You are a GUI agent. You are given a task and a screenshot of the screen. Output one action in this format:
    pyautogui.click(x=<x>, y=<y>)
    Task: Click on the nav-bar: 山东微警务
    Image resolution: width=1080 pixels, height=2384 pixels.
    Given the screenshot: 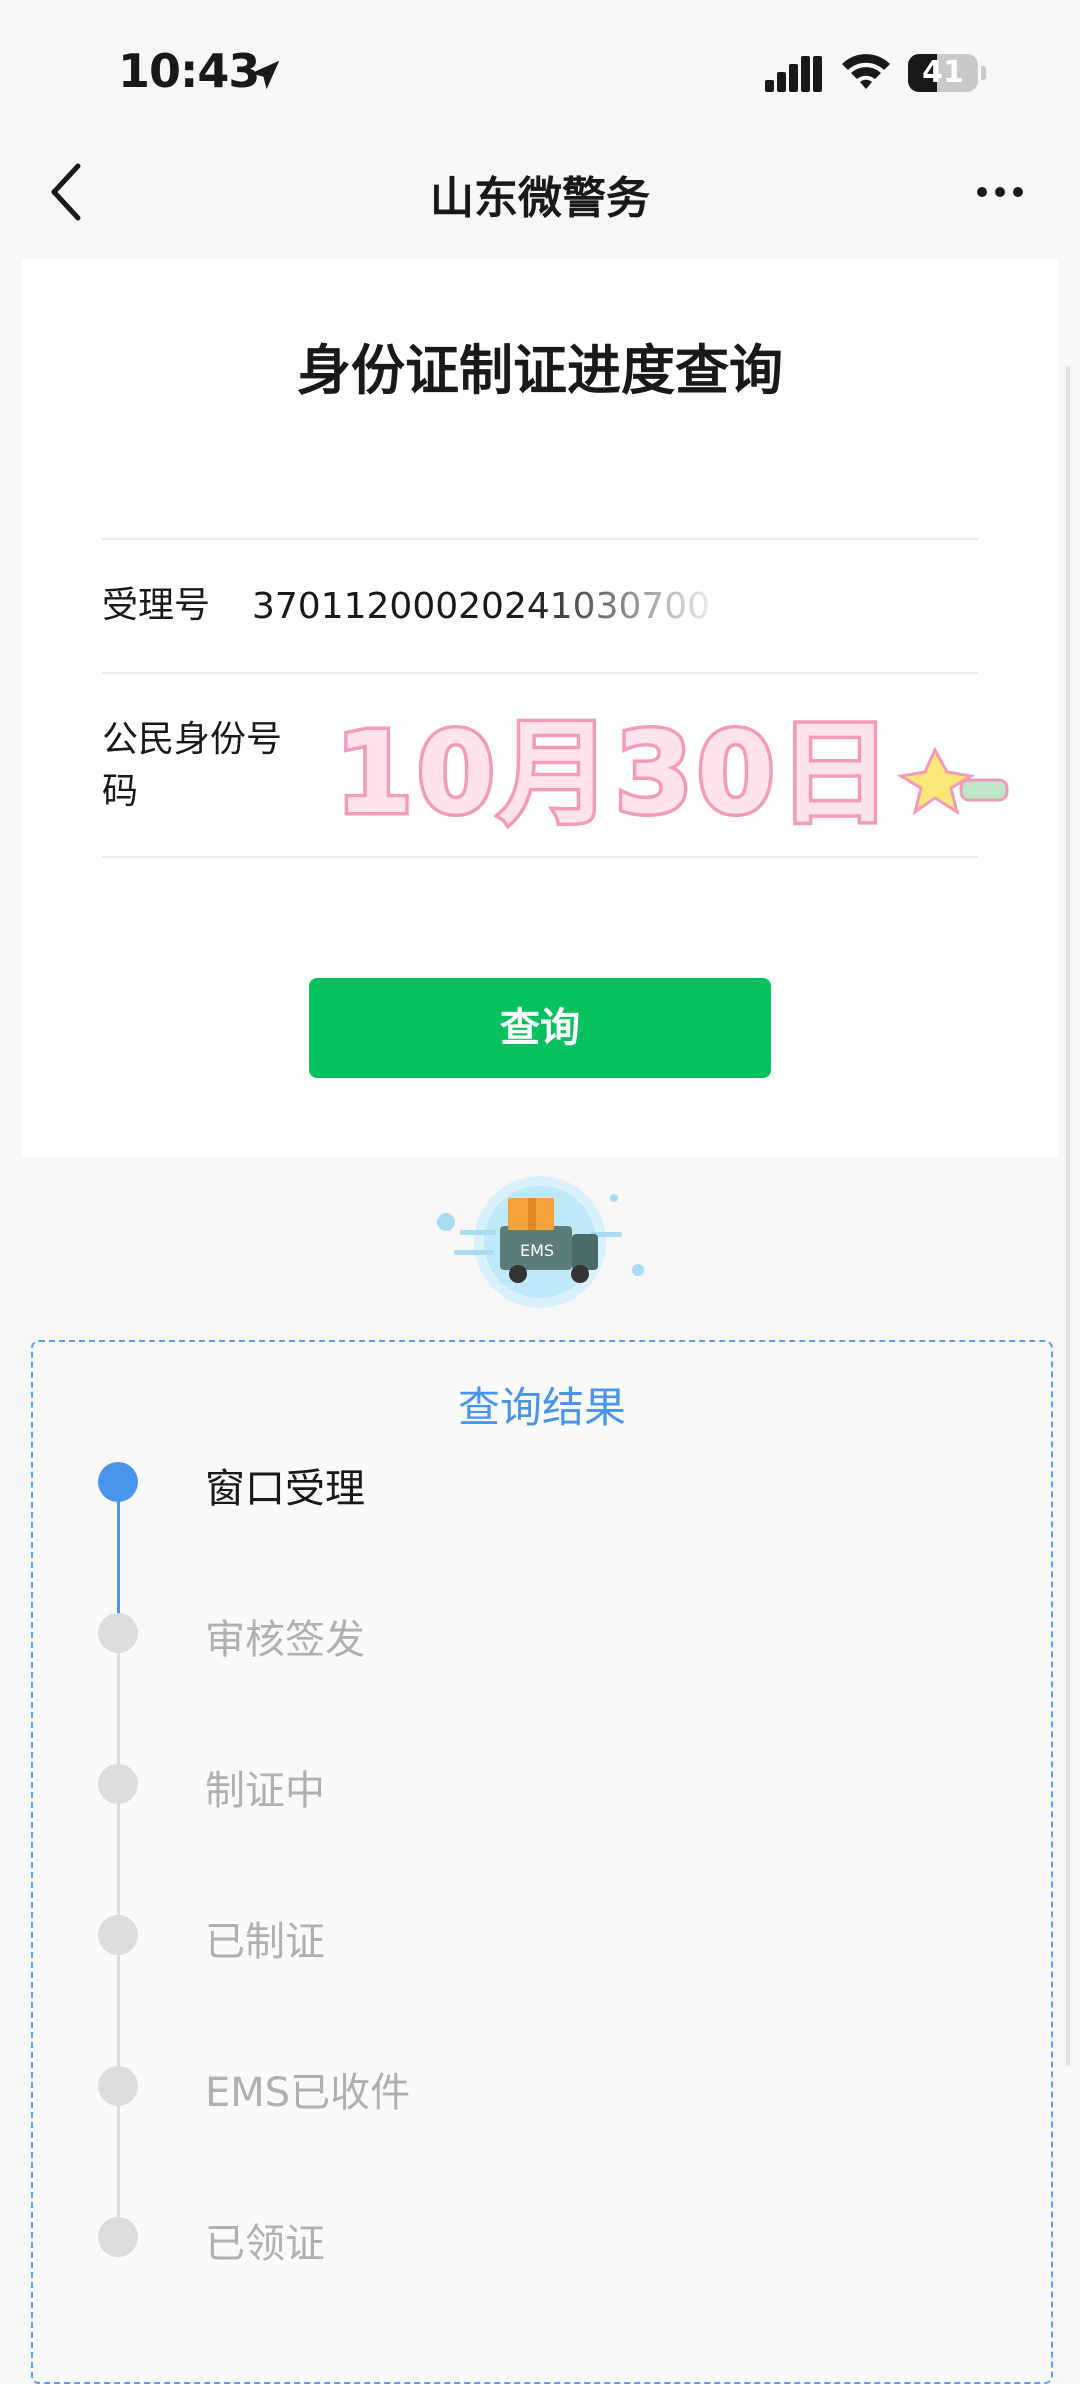 What is the action you would take?
    pyautogui.click(x=540, y=200)
    